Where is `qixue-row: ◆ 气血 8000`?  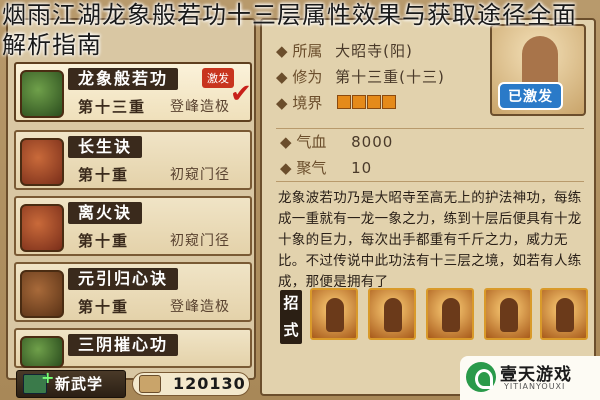
qixue-row: ◆ 气血 8000 is located at coordinates (337, 142).